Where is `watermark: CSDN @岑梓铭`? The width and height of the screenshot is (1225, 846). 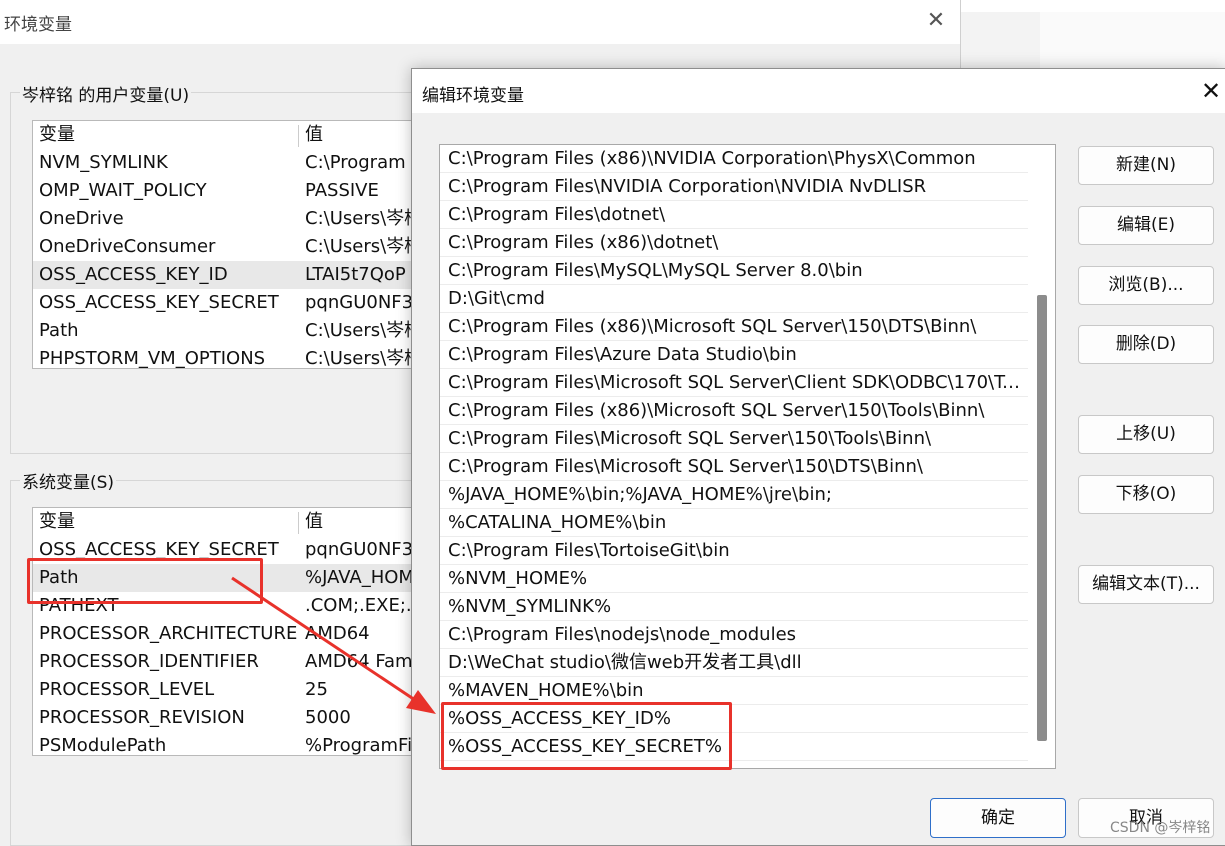 watermark: CSDN @岑梓铭 is located at coordinates (1160, 828).